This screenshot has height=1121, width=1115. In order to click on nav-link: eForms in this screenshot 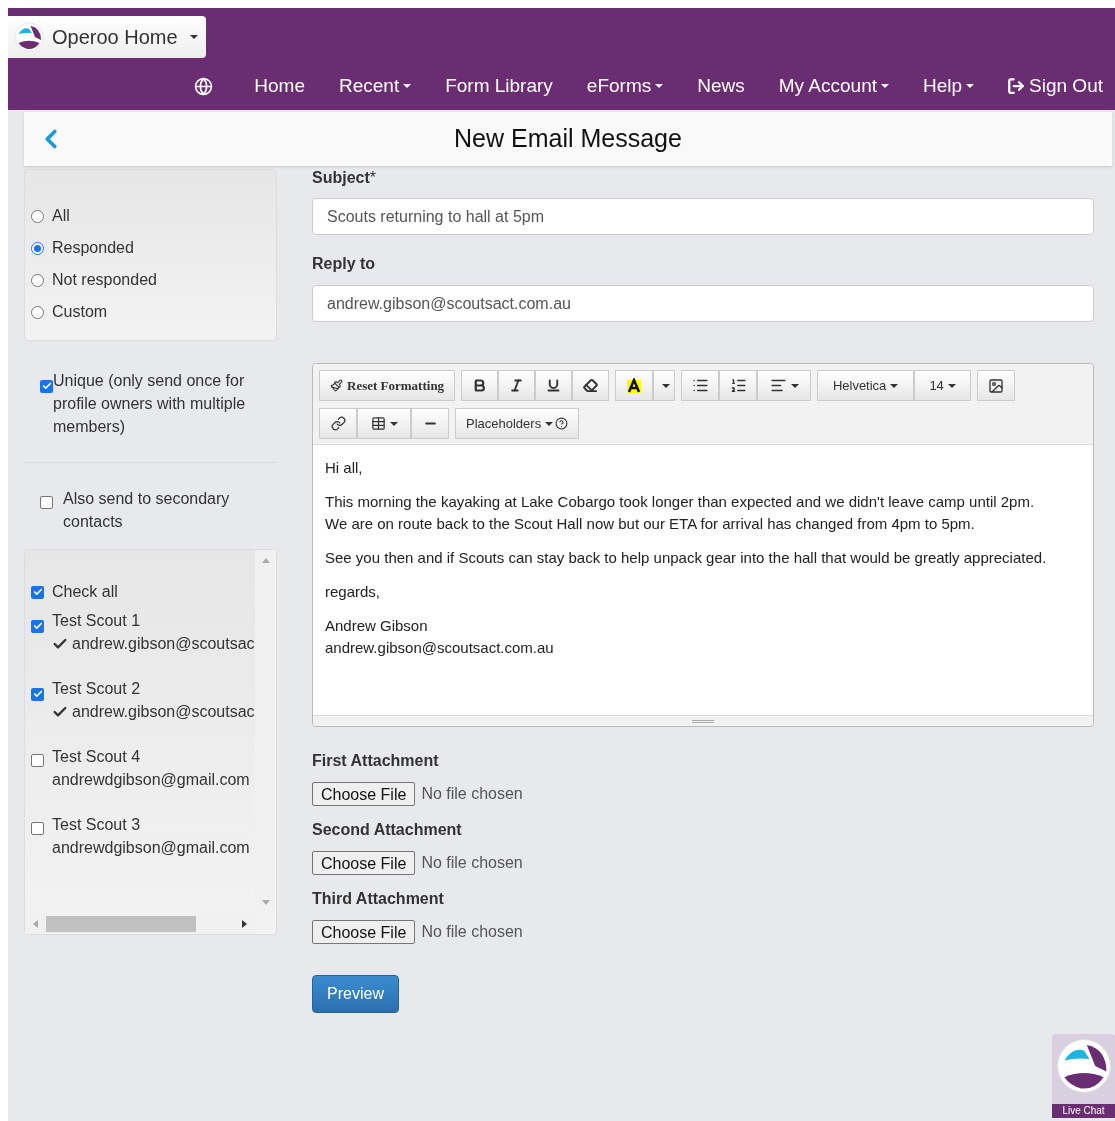, I will do `click(625, 86)`.